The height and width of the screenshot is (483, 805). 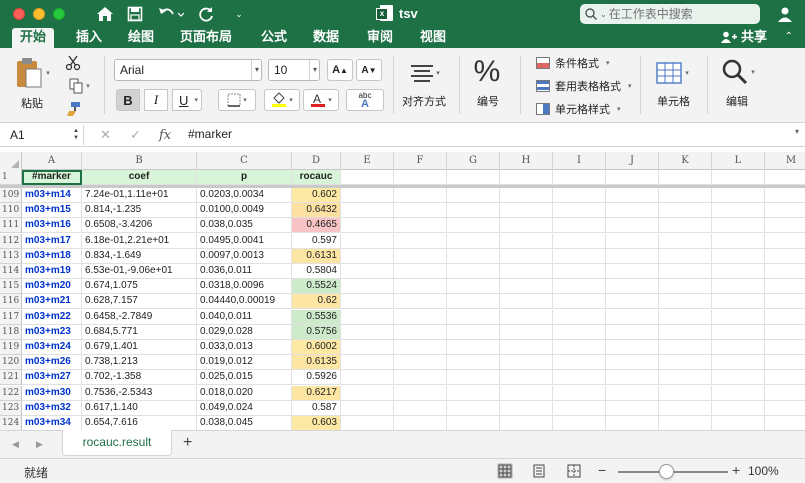 What do you see at coordinates (39, 444) in the screenshot?
I see `next-sheet-icon: ▶` at bounding box center [39, 444].